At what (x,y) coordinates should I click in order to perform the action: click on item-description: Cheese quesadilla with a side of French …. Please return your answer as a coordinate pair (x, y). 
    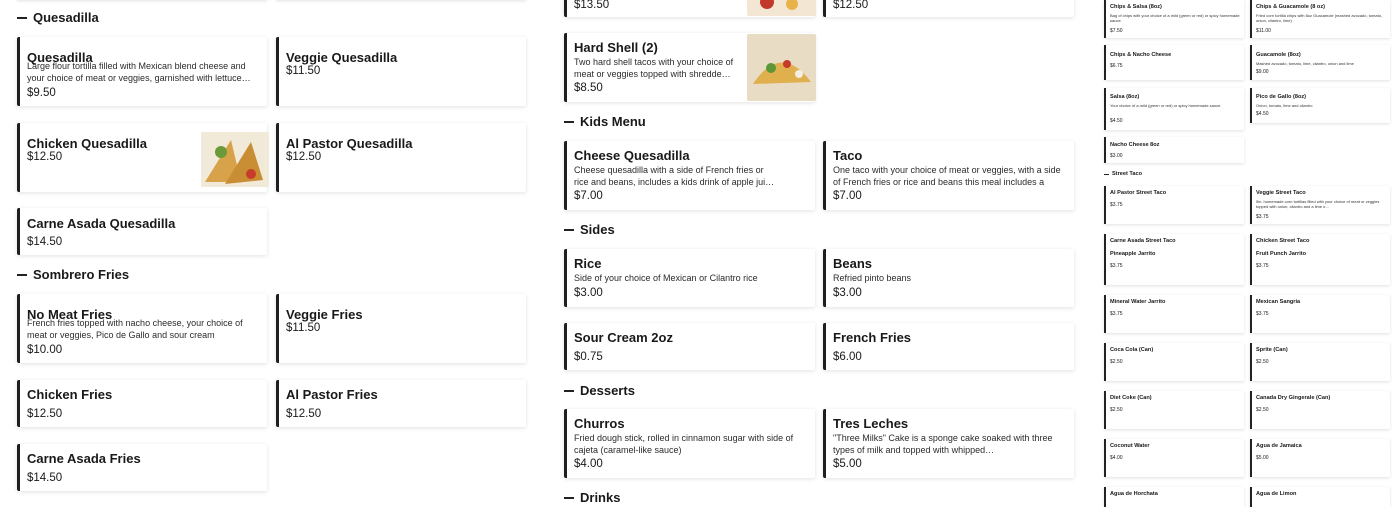
    Looking at the image, I should click on (674, 176).